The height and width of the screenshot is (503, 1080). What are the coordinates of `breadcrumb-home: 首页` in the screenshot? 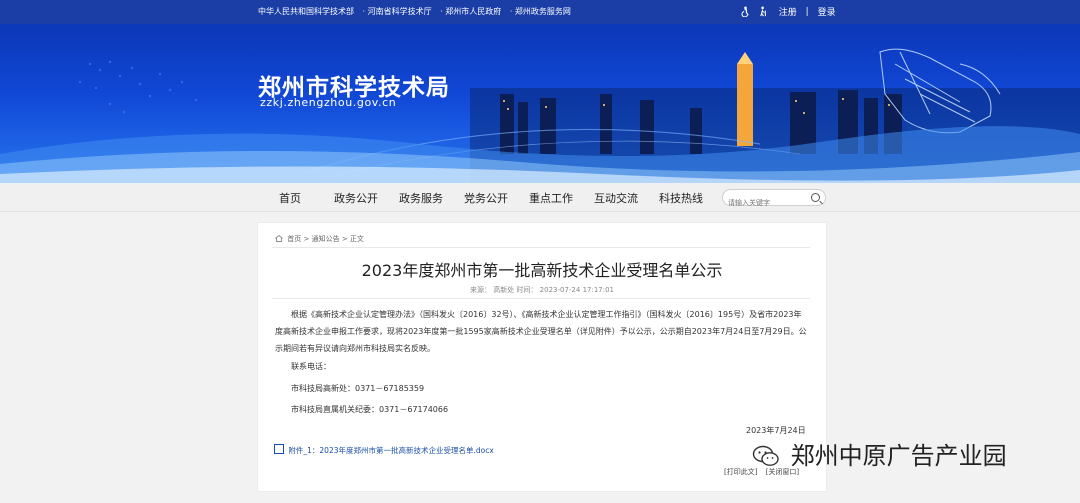 It's located at (294, 239).